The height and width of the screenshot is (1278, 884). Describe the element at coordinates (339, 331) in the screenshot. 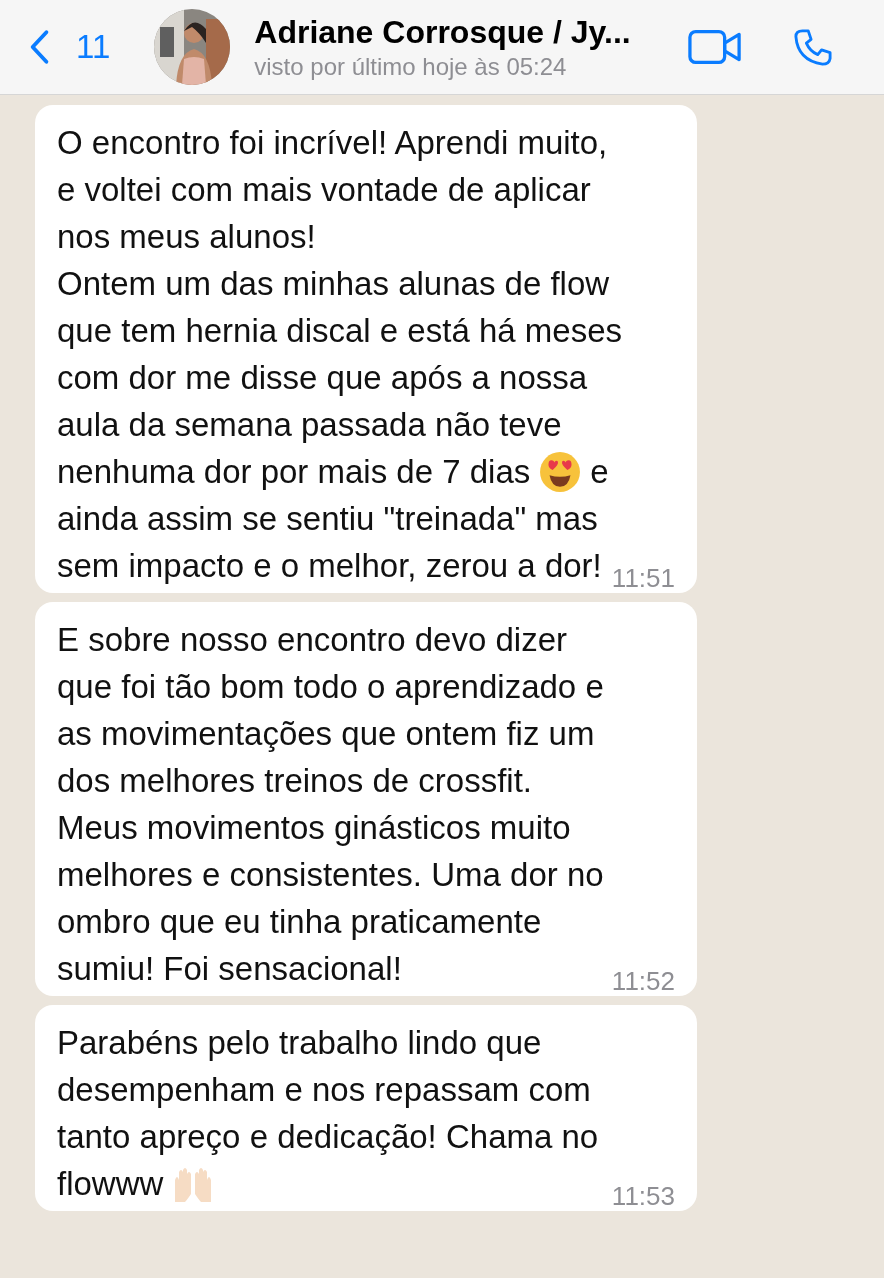

I see `message-text: que tem hernia discal e está há meses` at that location.